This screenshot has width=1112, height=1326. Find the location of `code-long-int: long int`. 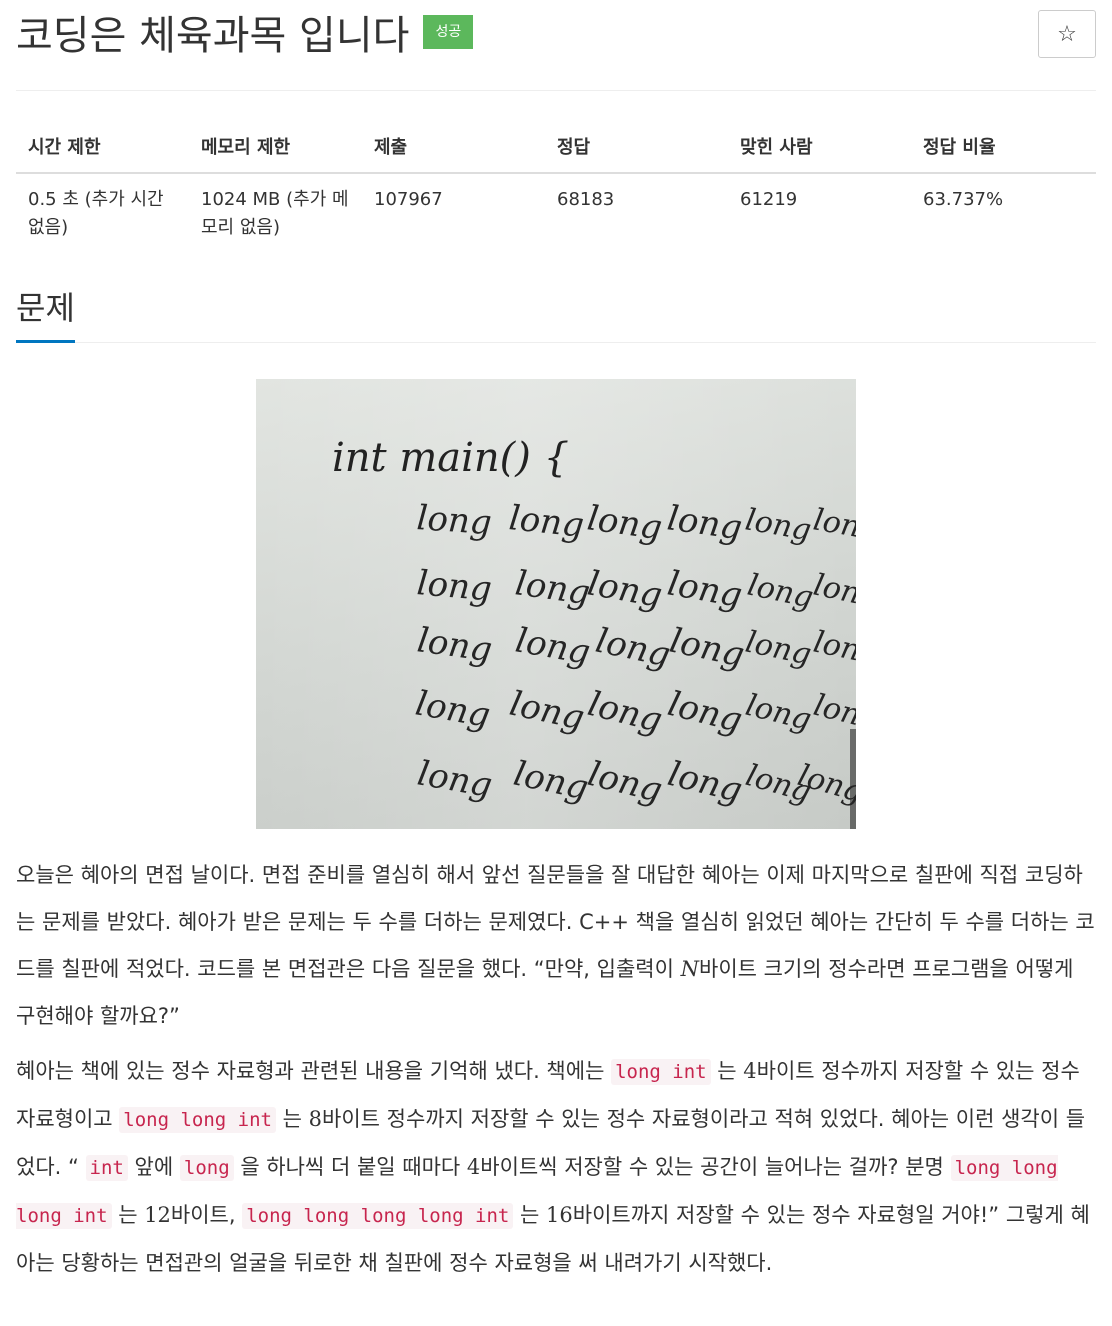

code-long-int: long int is located at coordinates (661, 1072).